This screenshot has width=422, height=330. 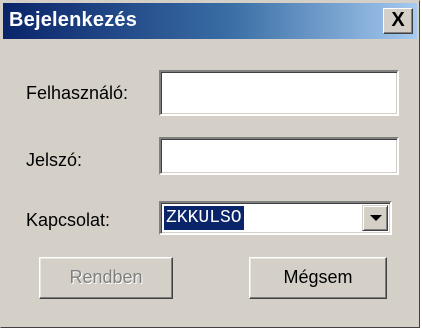 I want to click on cancel-button: Mégsem, so click(x=318, y=278).